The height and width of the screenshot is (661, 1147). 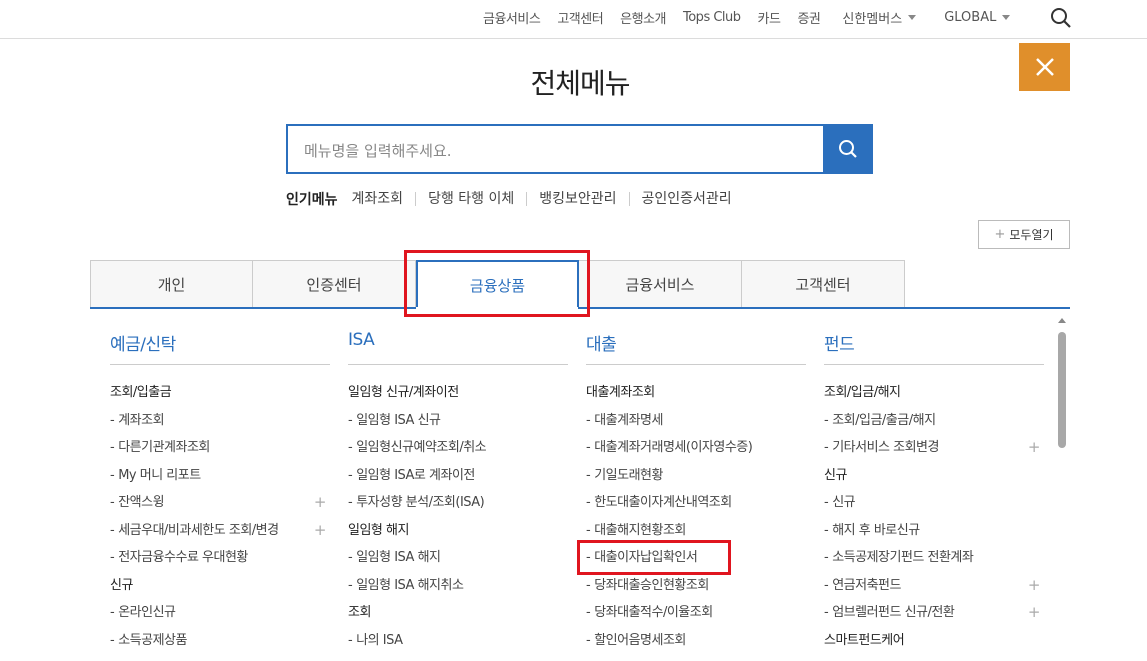 What do you see at coordinates (458, 421) in the screenshot?
I see `menu-link: - 일임형 ISA 신규` at bounding box center [458, 421].